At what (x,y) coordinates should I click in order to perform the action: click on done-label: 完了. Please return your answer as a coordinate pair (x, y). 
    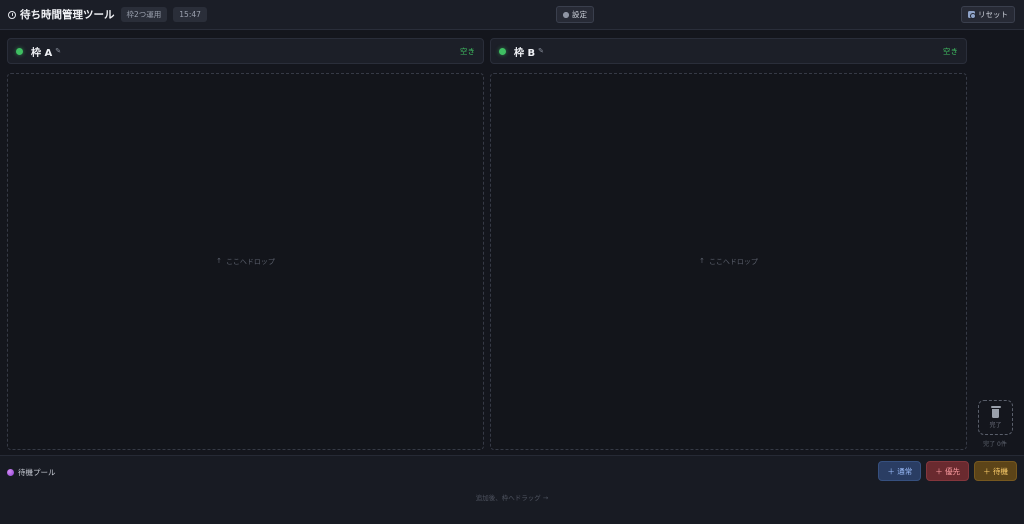
    Looking at the image, I should click on (995, 425).